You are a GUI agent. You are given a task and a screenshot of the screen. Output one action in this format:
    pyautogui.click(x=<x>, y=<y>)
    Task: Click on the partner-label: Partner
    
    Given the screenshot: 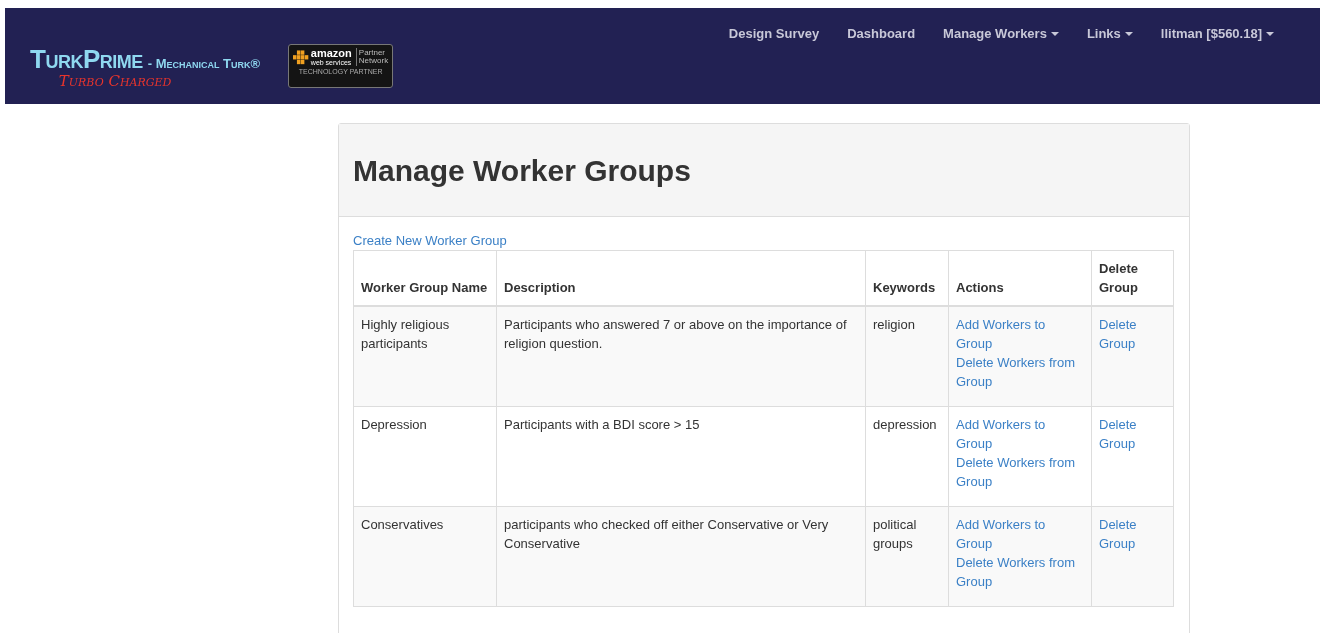 What is the action you would take?
    pyautogui.click(x=372, y=52)
    